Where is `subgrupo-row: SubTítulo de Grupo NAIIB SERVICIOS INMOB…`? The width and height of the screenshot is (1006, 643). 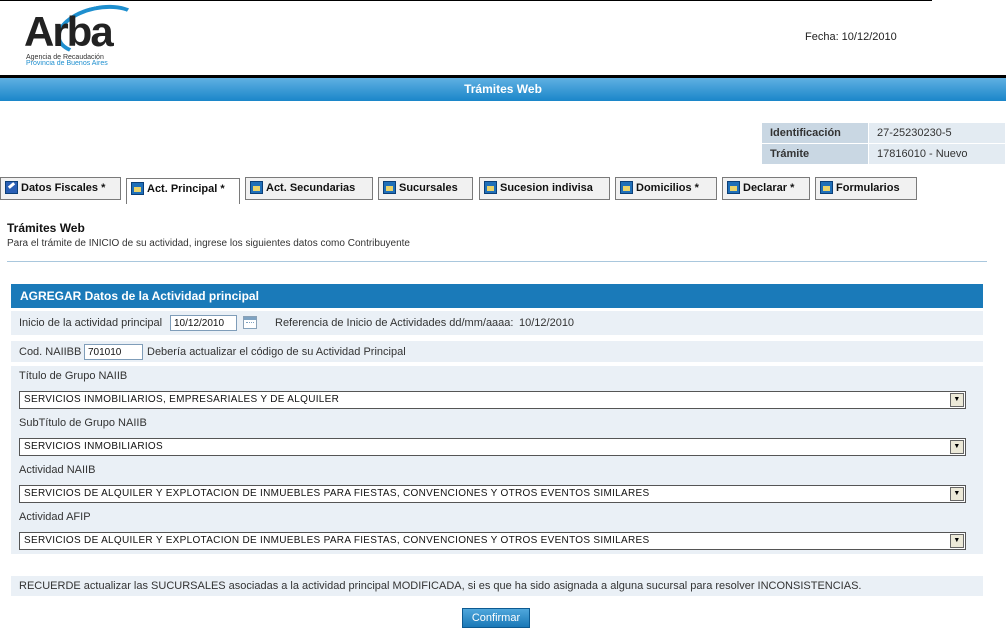 subgrupo-row: SubTítulo de Grupo NAIIB SERVICIOS INMOB… is located at coordinates (497, 436).